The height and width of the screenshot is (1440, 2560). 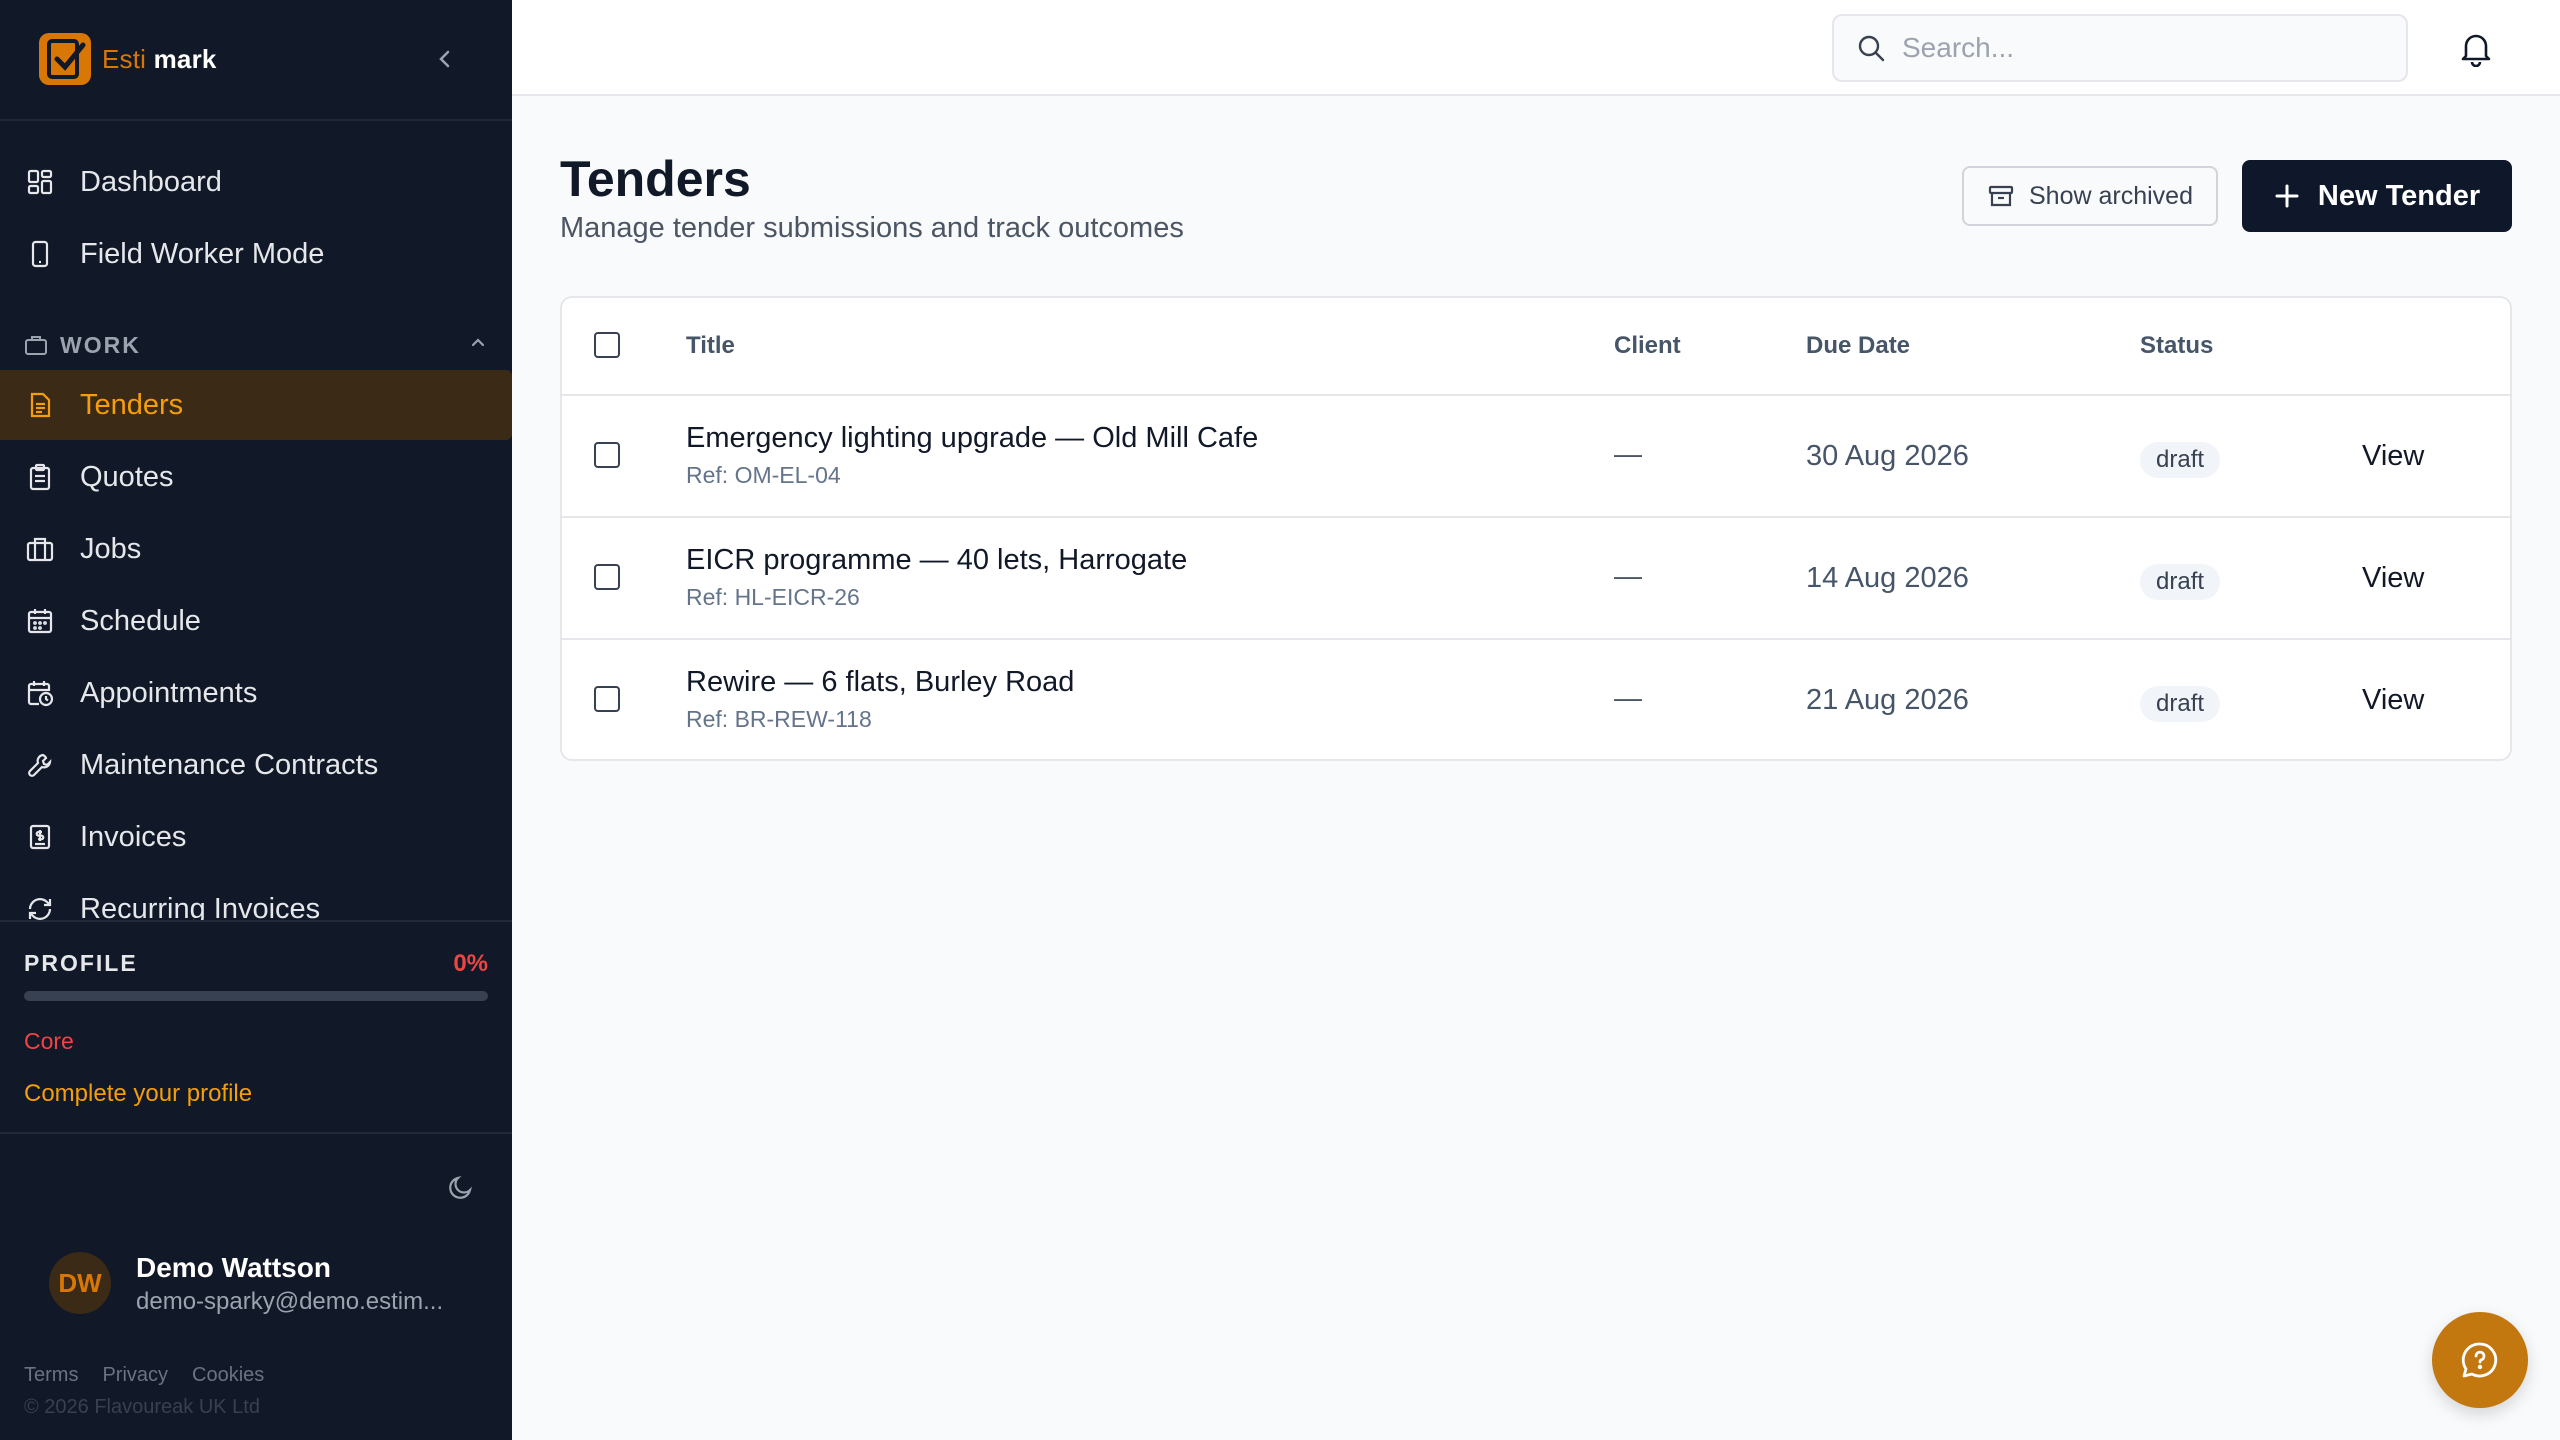 What do you see at coordinates (2111, 195) in the screenshot?
I see `show-archived-label: Show archived` at bounding box center [2111, 195].